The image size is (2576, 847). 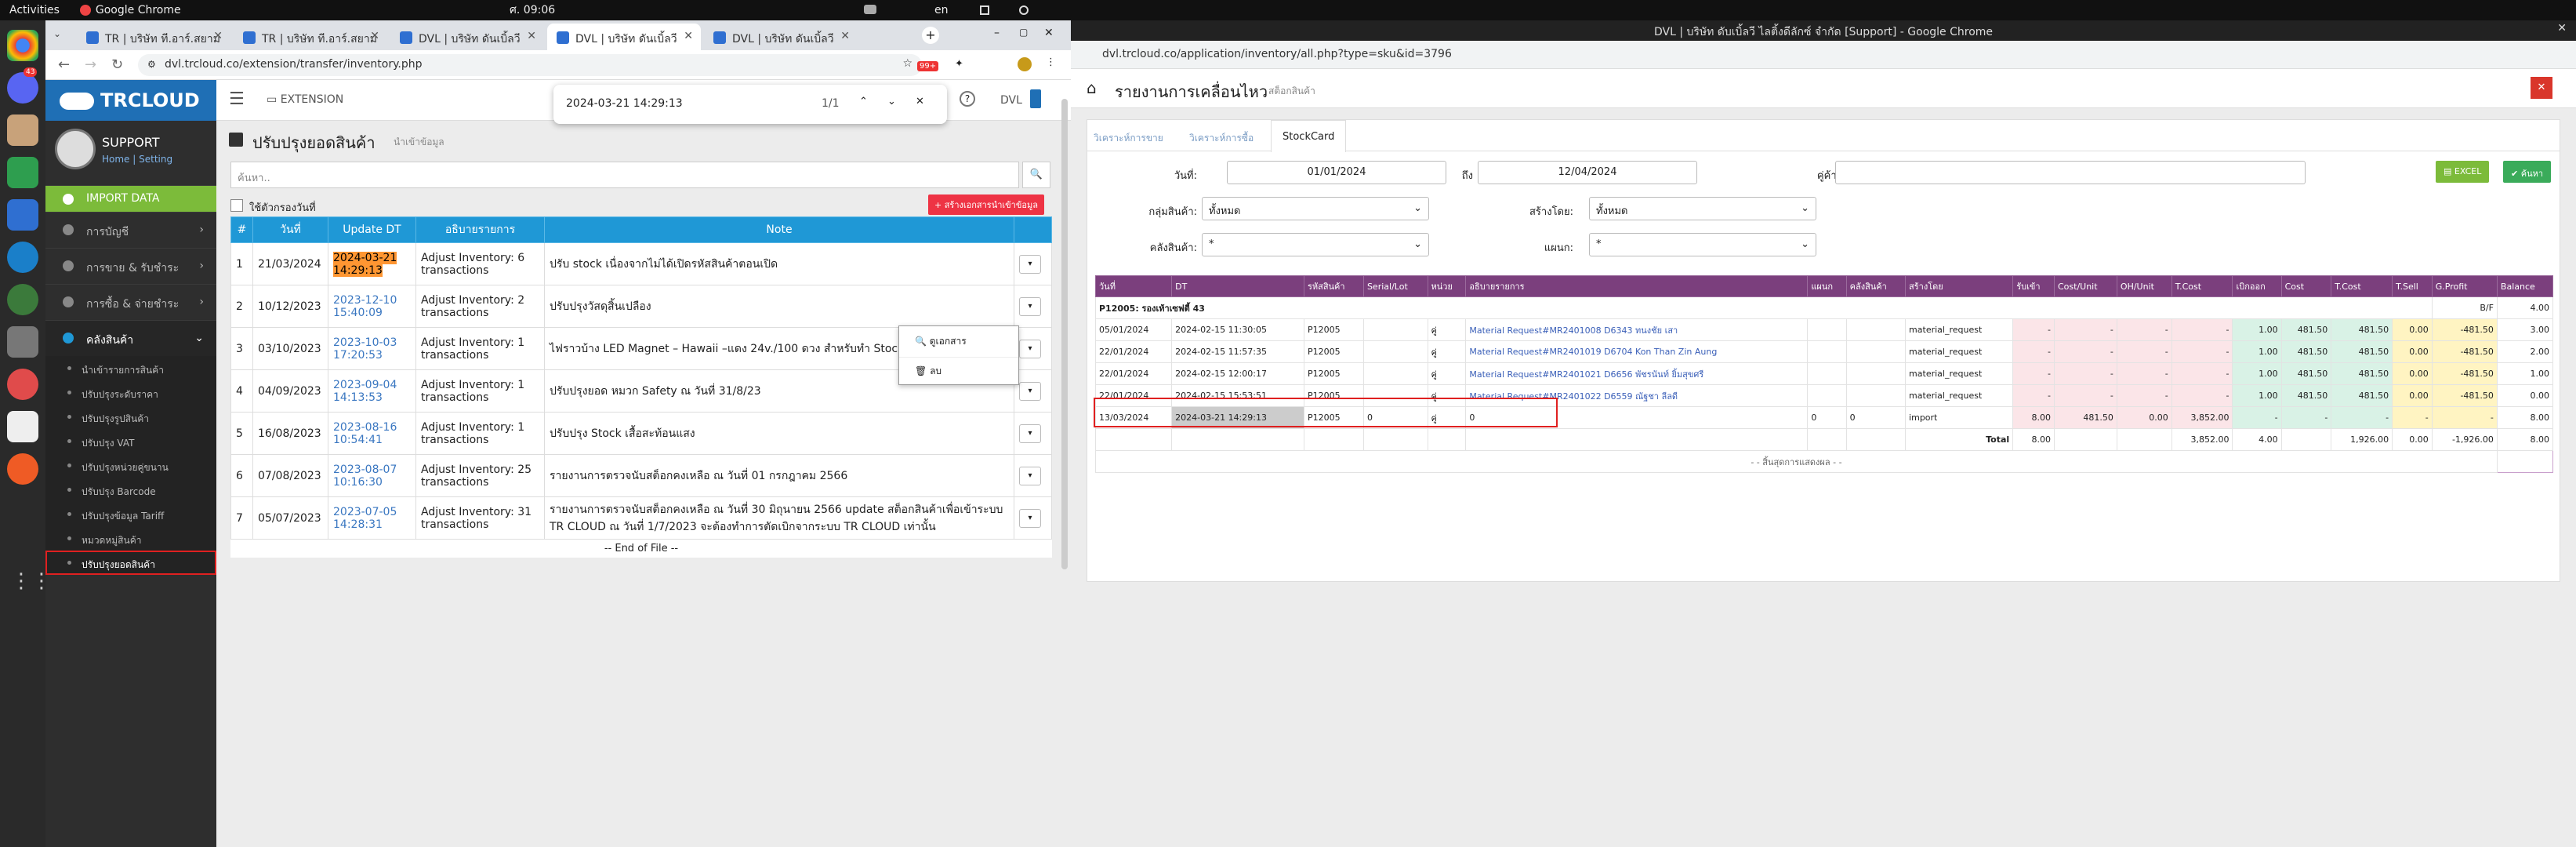 What do you see at coordinates (920, 101) in the screenshot?
I see `find-close-icon: ✕` at bounding box center [920, 101].